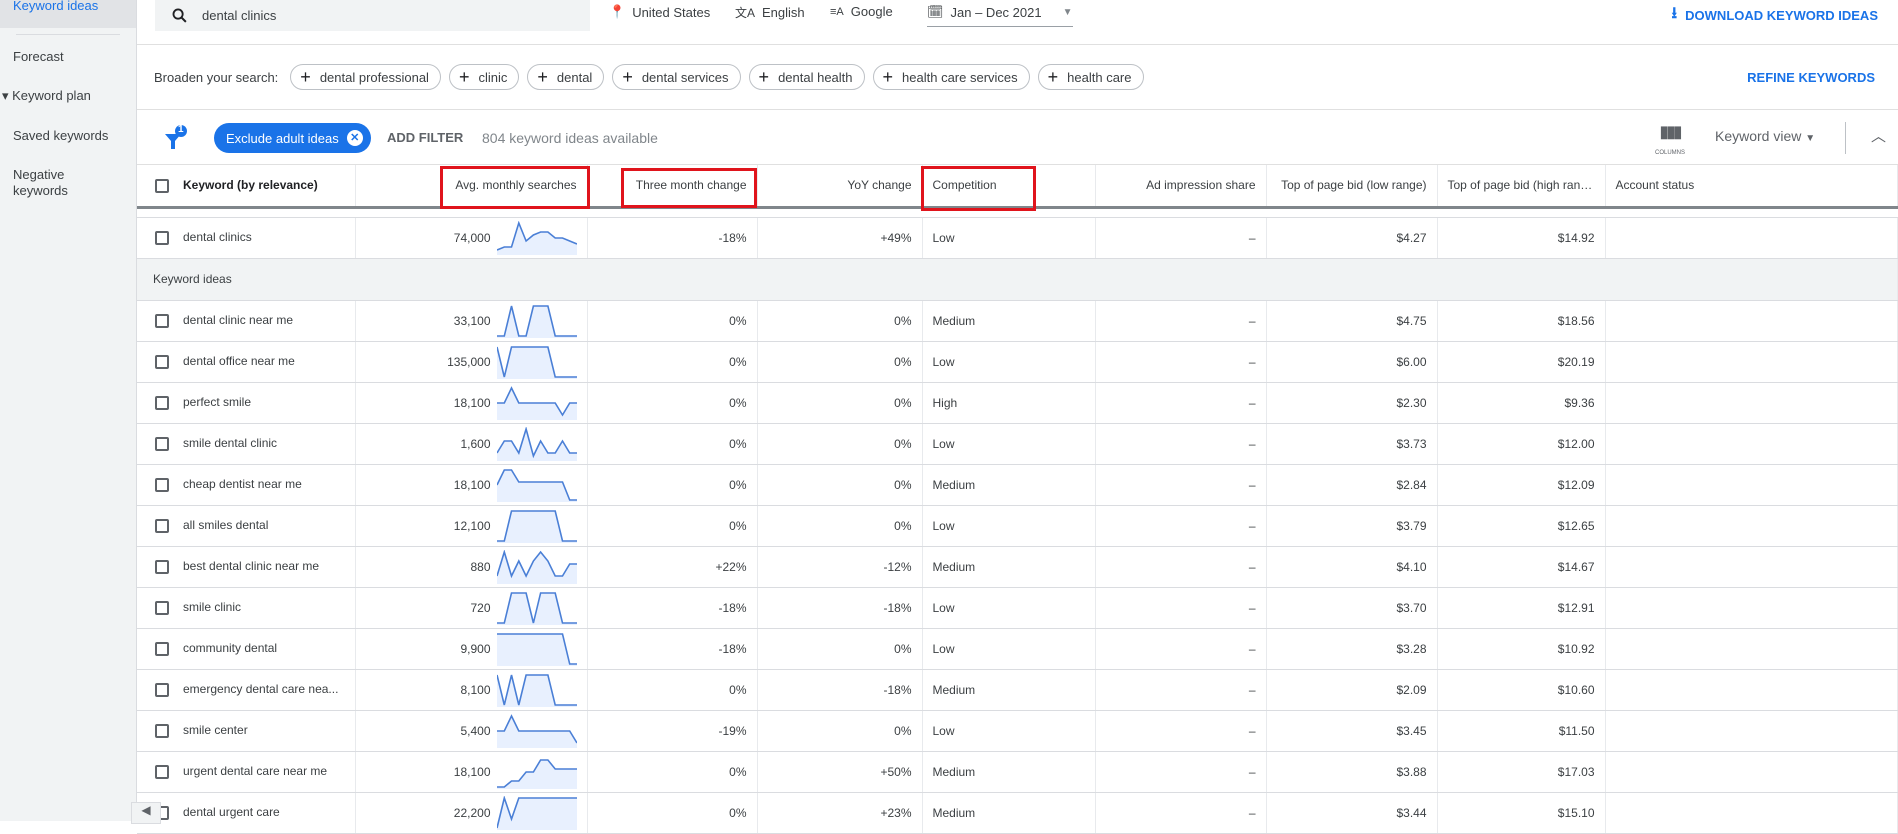 The width and height of the screenshot is (1898, 834). What do you see at coordinates (840, 772) in the screenshot?
I see `yoy-change-cell: +50%` at bounding box center [840, 772].